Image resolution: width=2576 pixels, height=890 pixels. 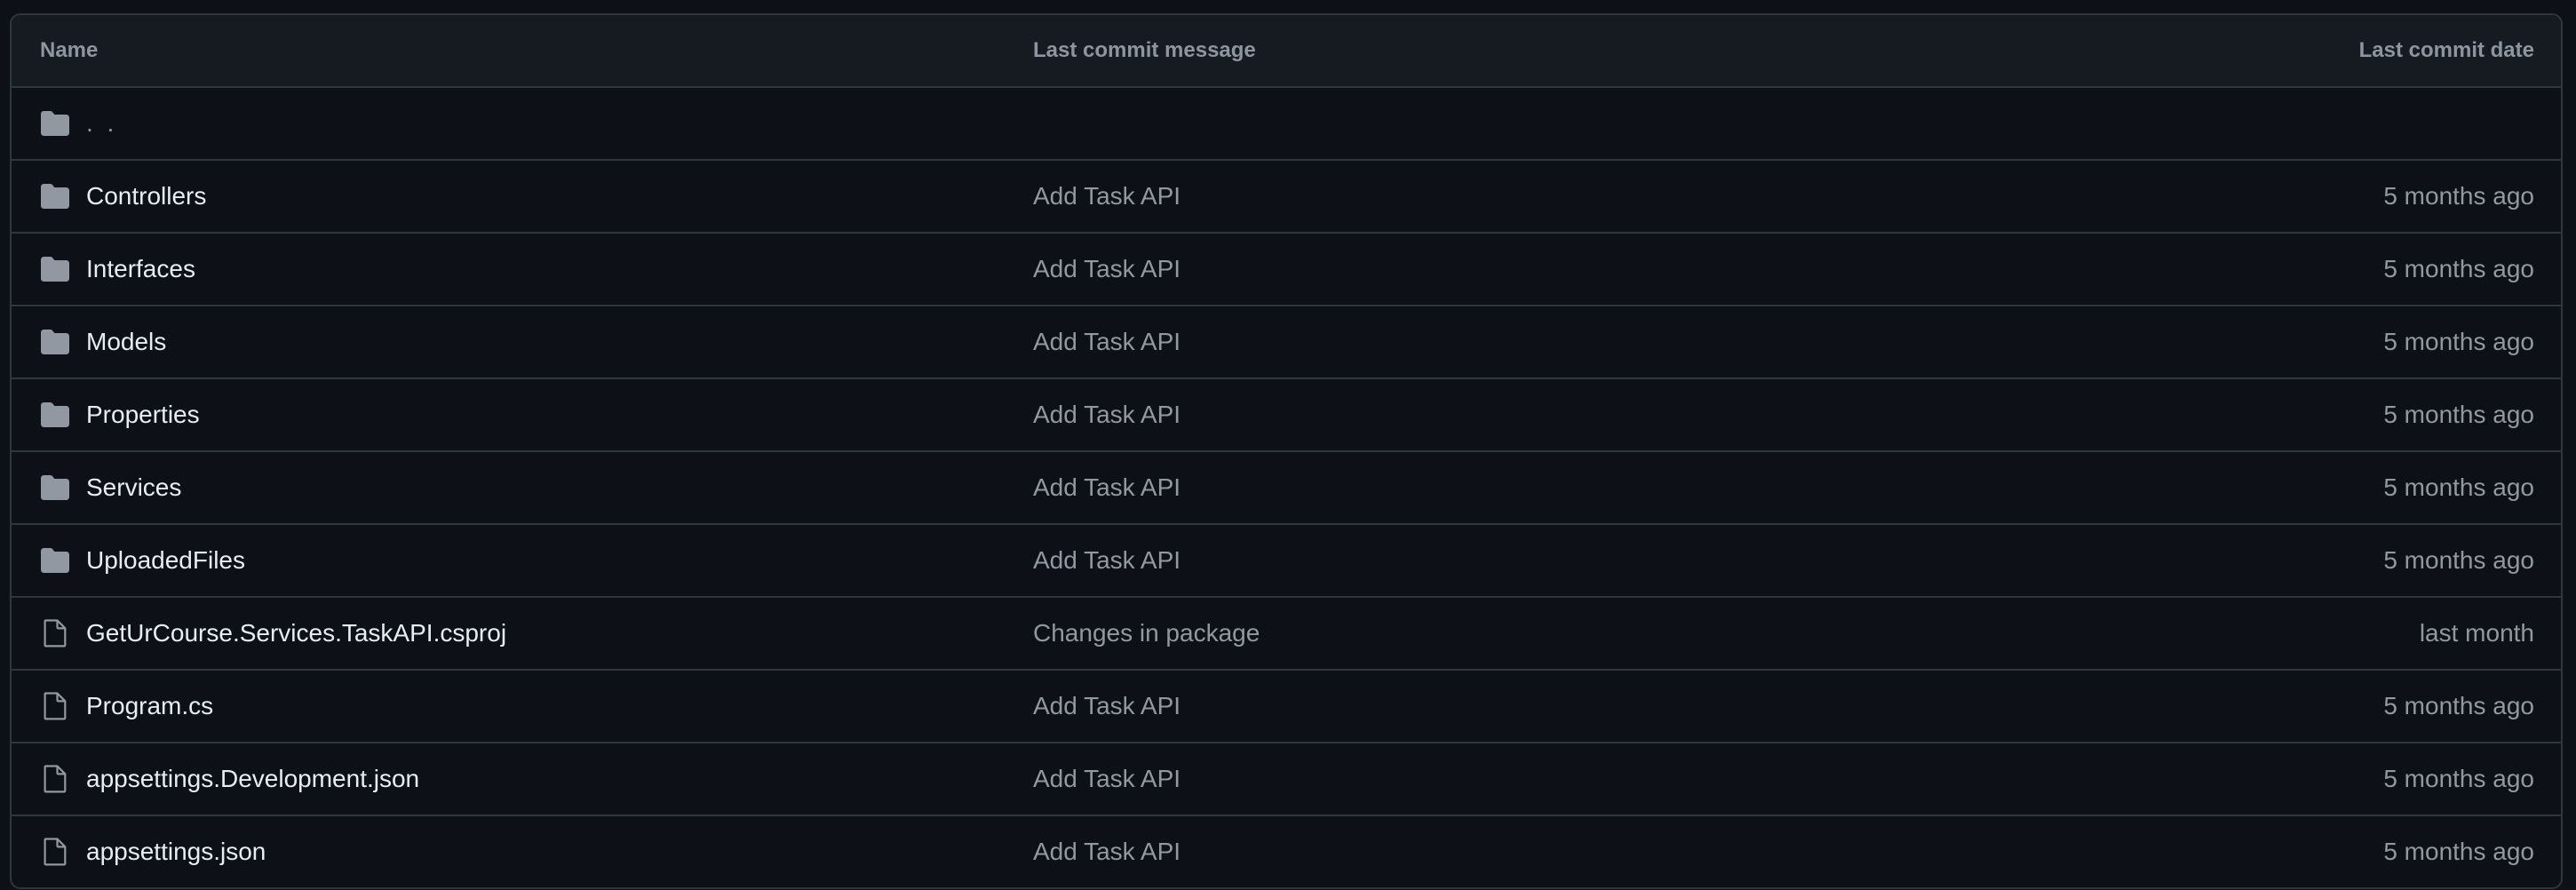 I want to click on file-name-link: appsettings.Development.json, so click(x=252, y=779).